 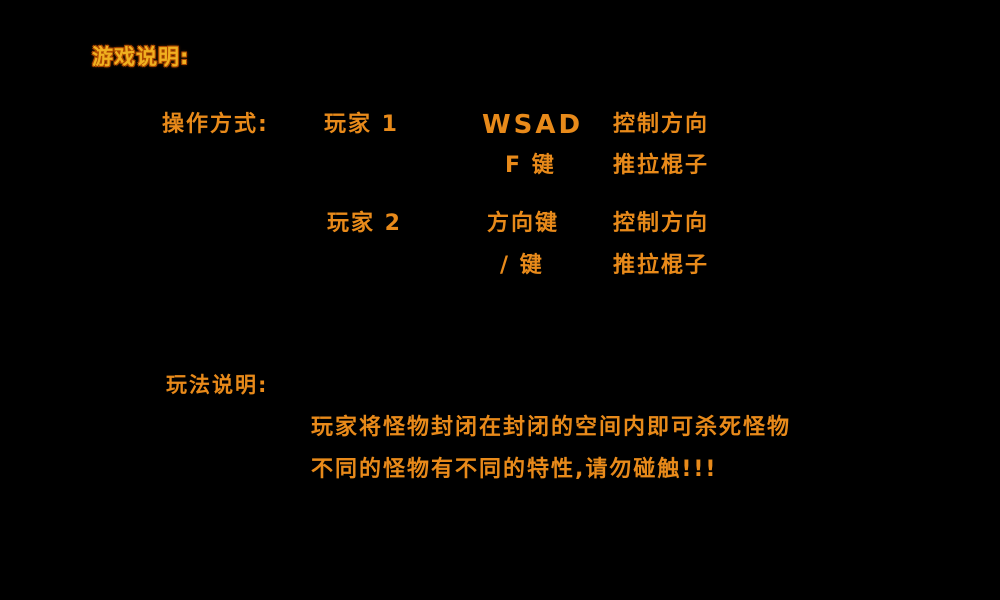 I want to click on player1-push-key: F 键, so click(x=530, y=165).